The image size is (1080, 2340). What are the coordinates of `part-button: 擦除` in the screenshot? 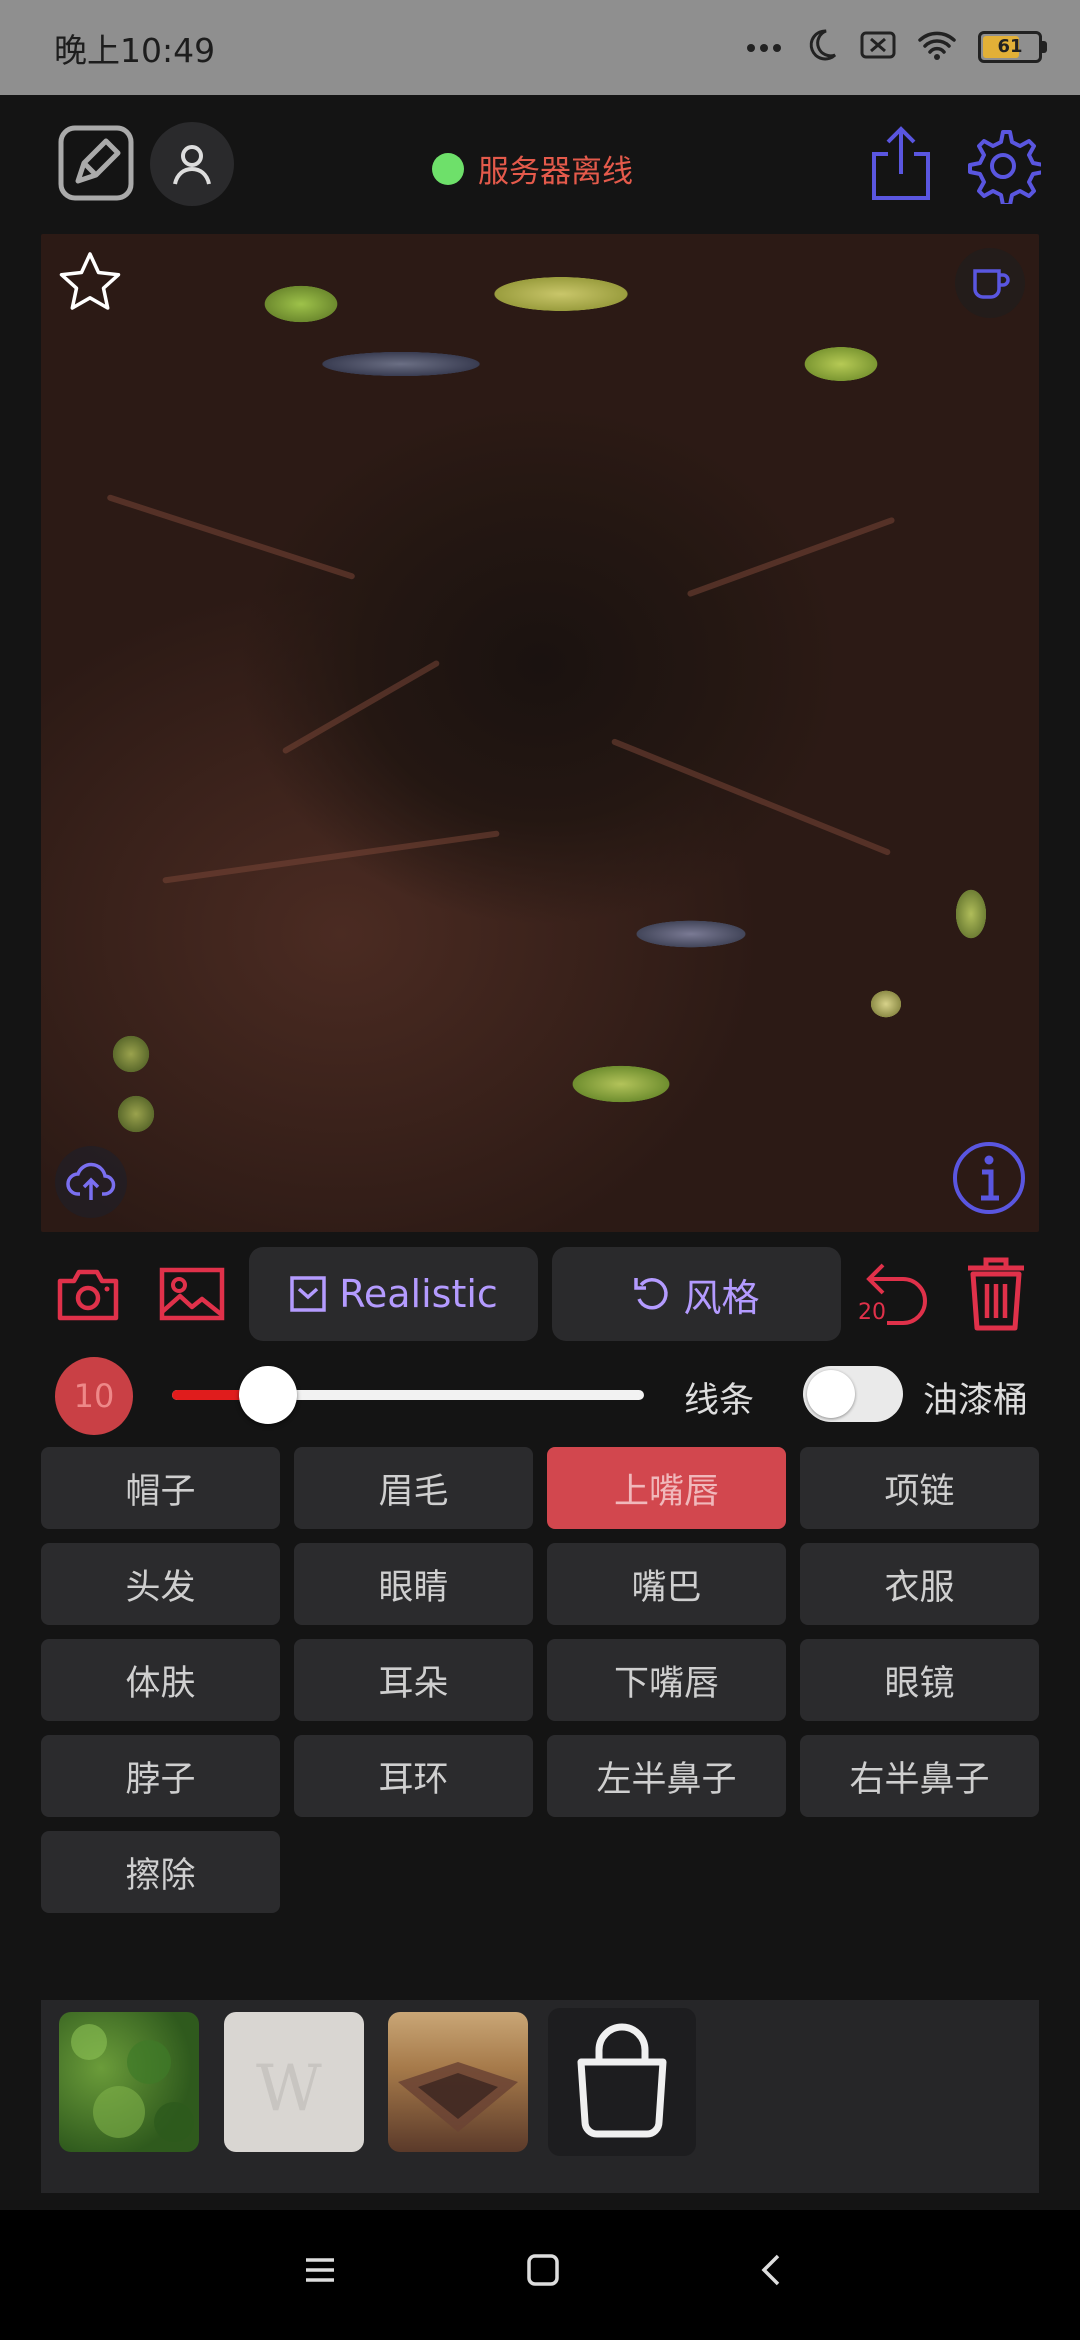 It's located at (160, 1872).